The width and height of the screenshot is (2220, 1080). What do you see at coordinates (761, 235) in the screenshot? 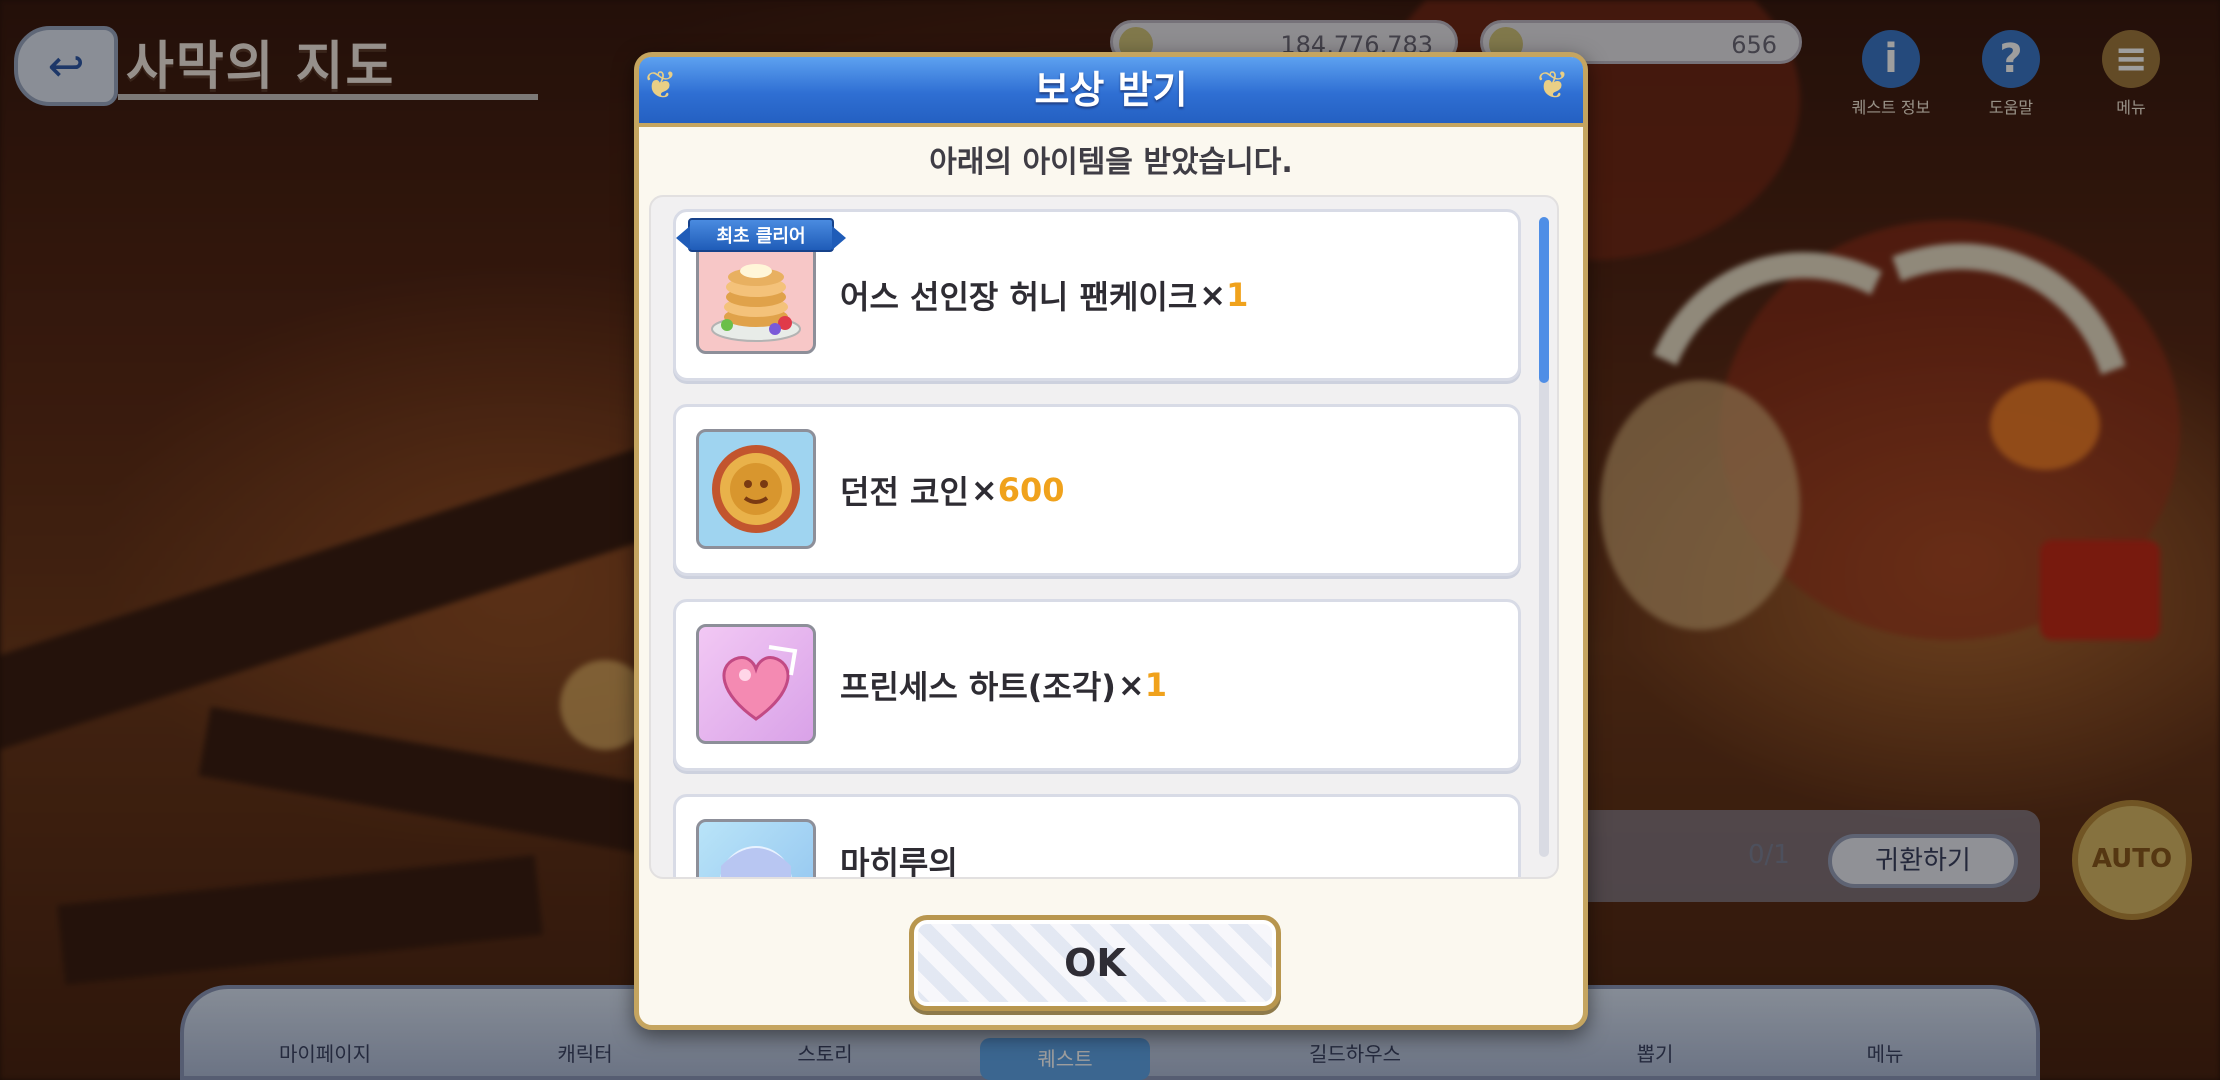
I see `first-clear-badge: 최초 클리어` at bounding box center [761, 235].